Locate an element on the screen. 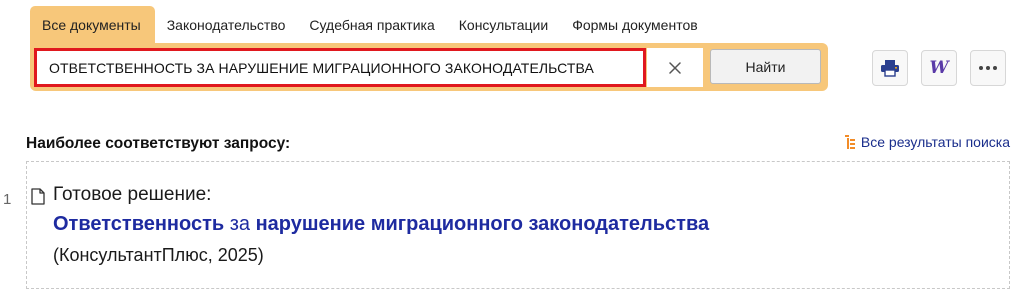  result-title-part: за is located at coordinates (240, 224).